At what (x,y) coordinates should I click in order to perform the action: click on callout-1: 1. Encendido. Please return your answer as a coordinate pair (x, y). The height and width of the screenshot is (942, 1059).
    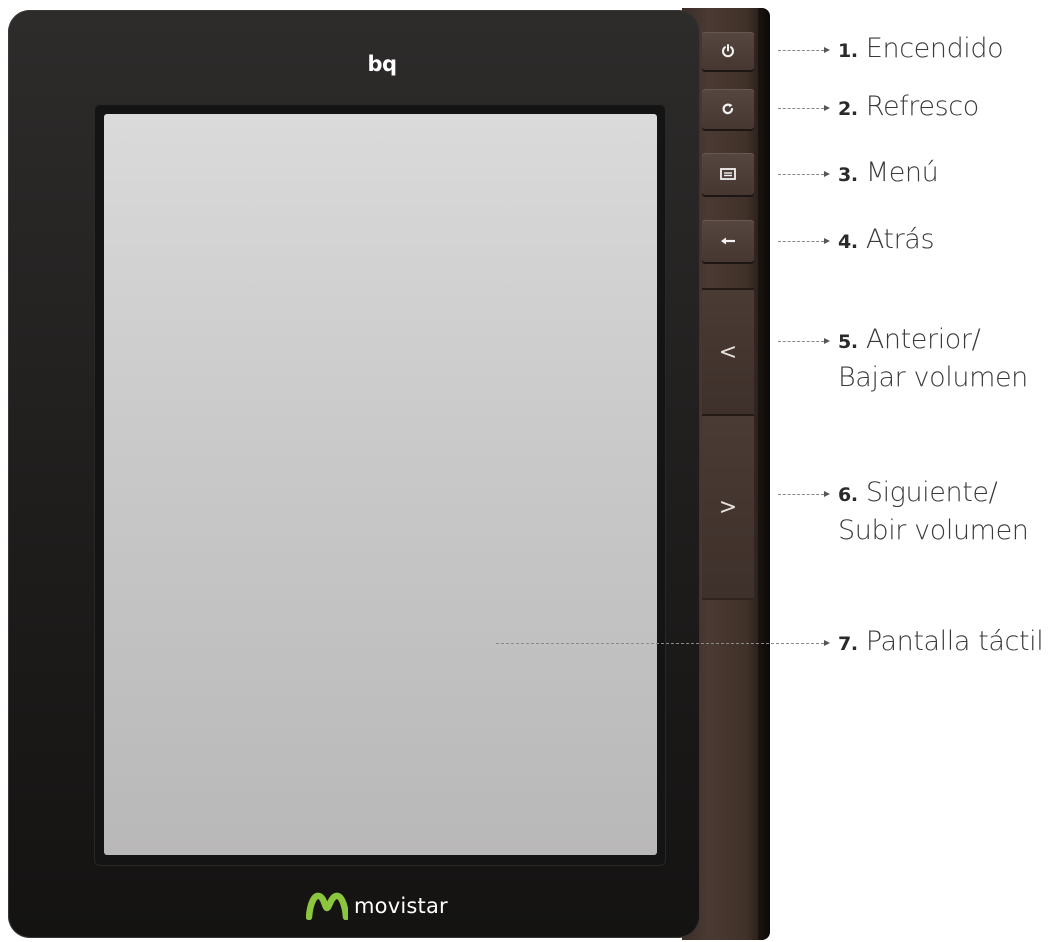
    Looking at the image, I should click on (921, 50).